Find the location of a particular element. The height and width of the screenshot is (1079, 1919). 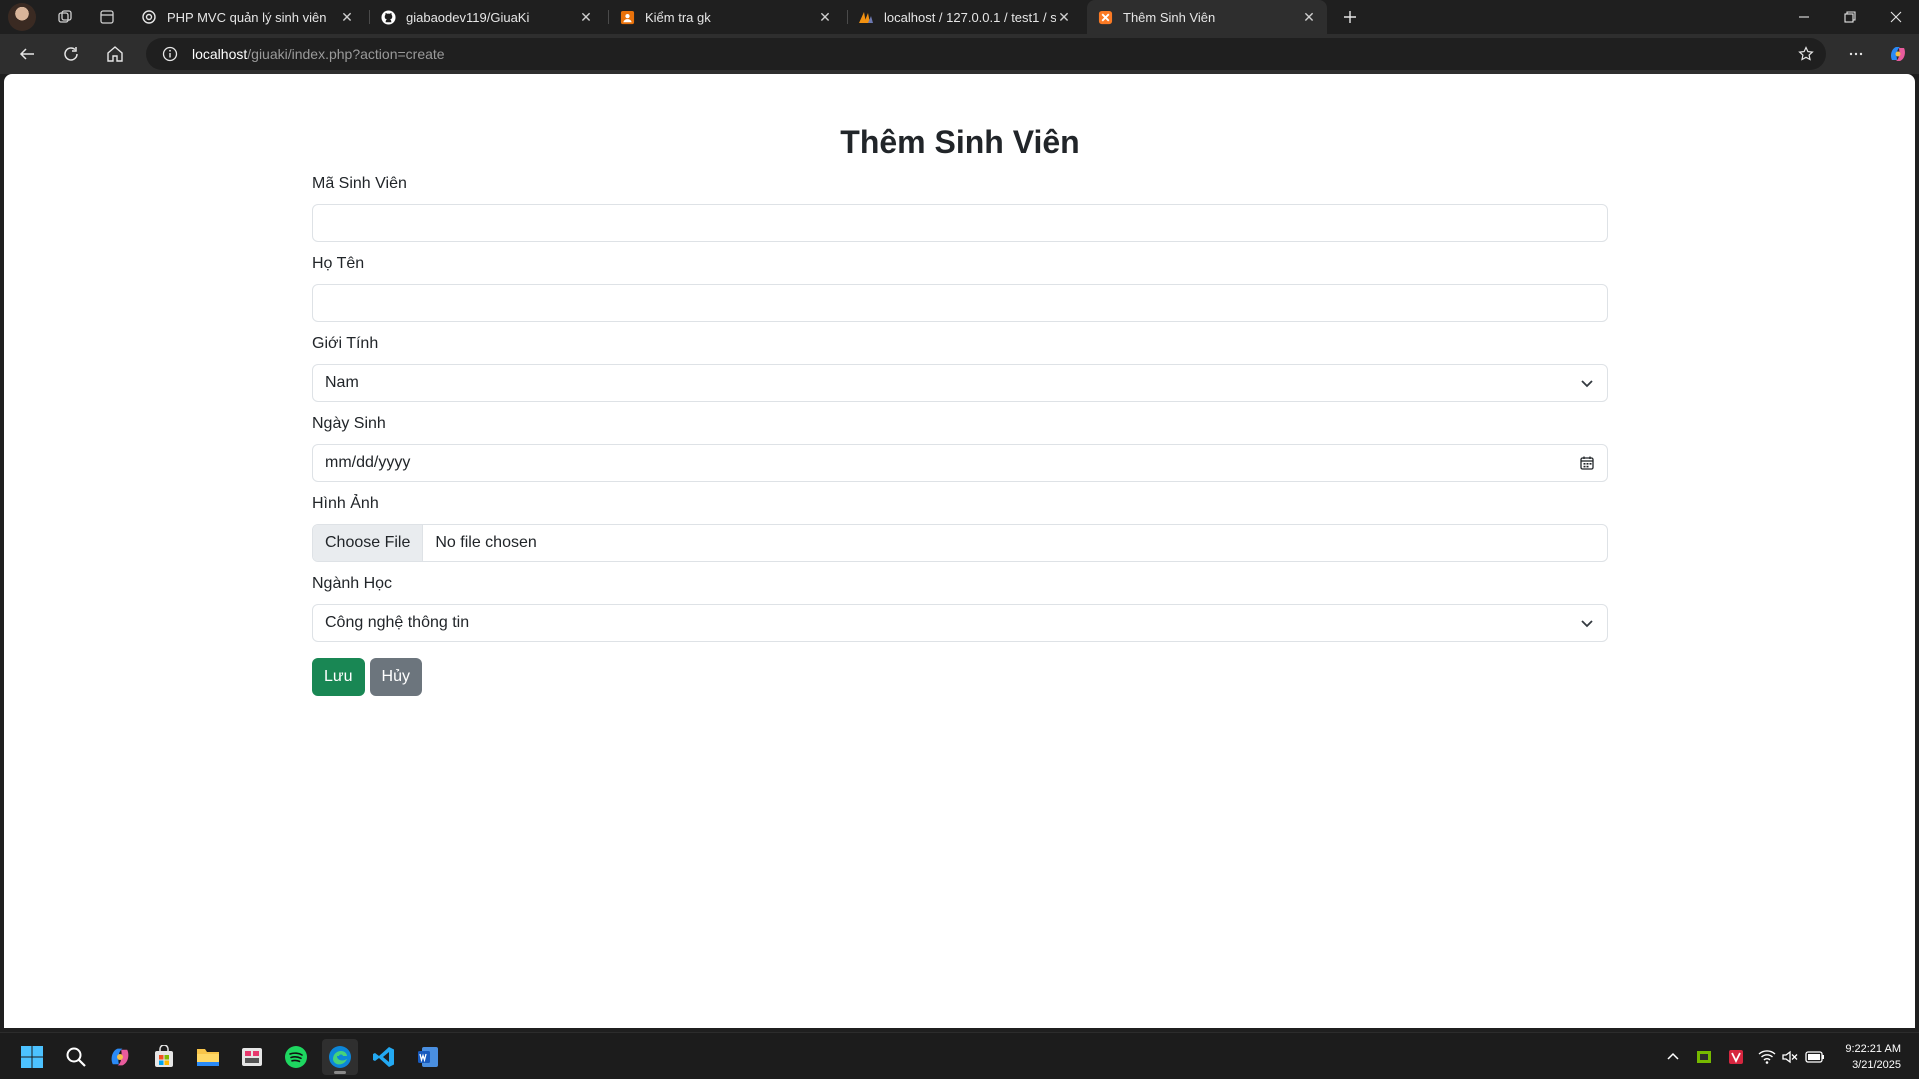

major-selected-value: Công nghệ thông tin is located at coordinates (397, 622).